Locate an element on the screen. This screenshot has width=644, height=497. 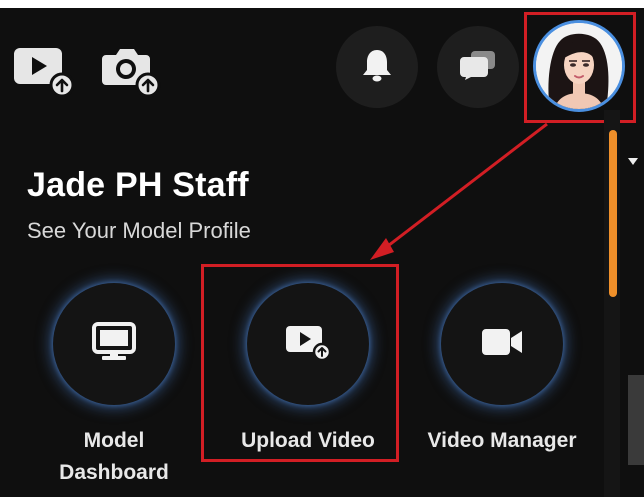
video-manager-button is located at coordinates (502, 344).